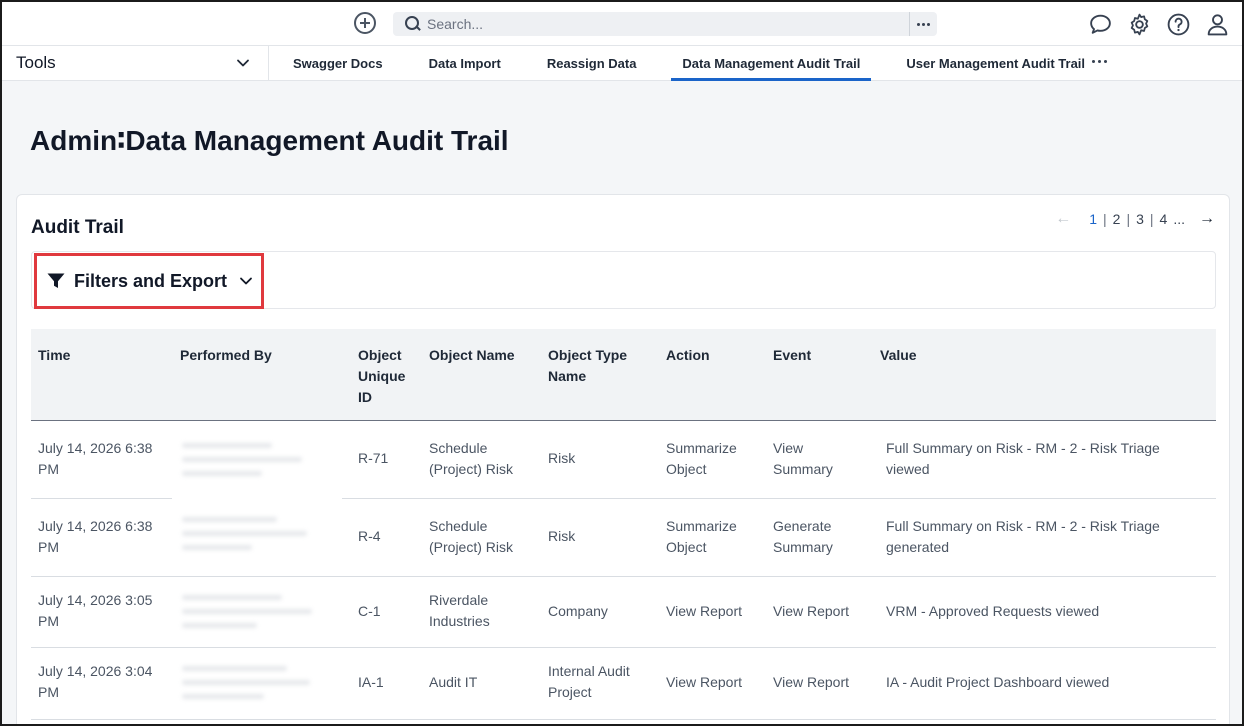  I want to click on cell-time: July 14, 2026 3:05 PM, so click(95, 610).